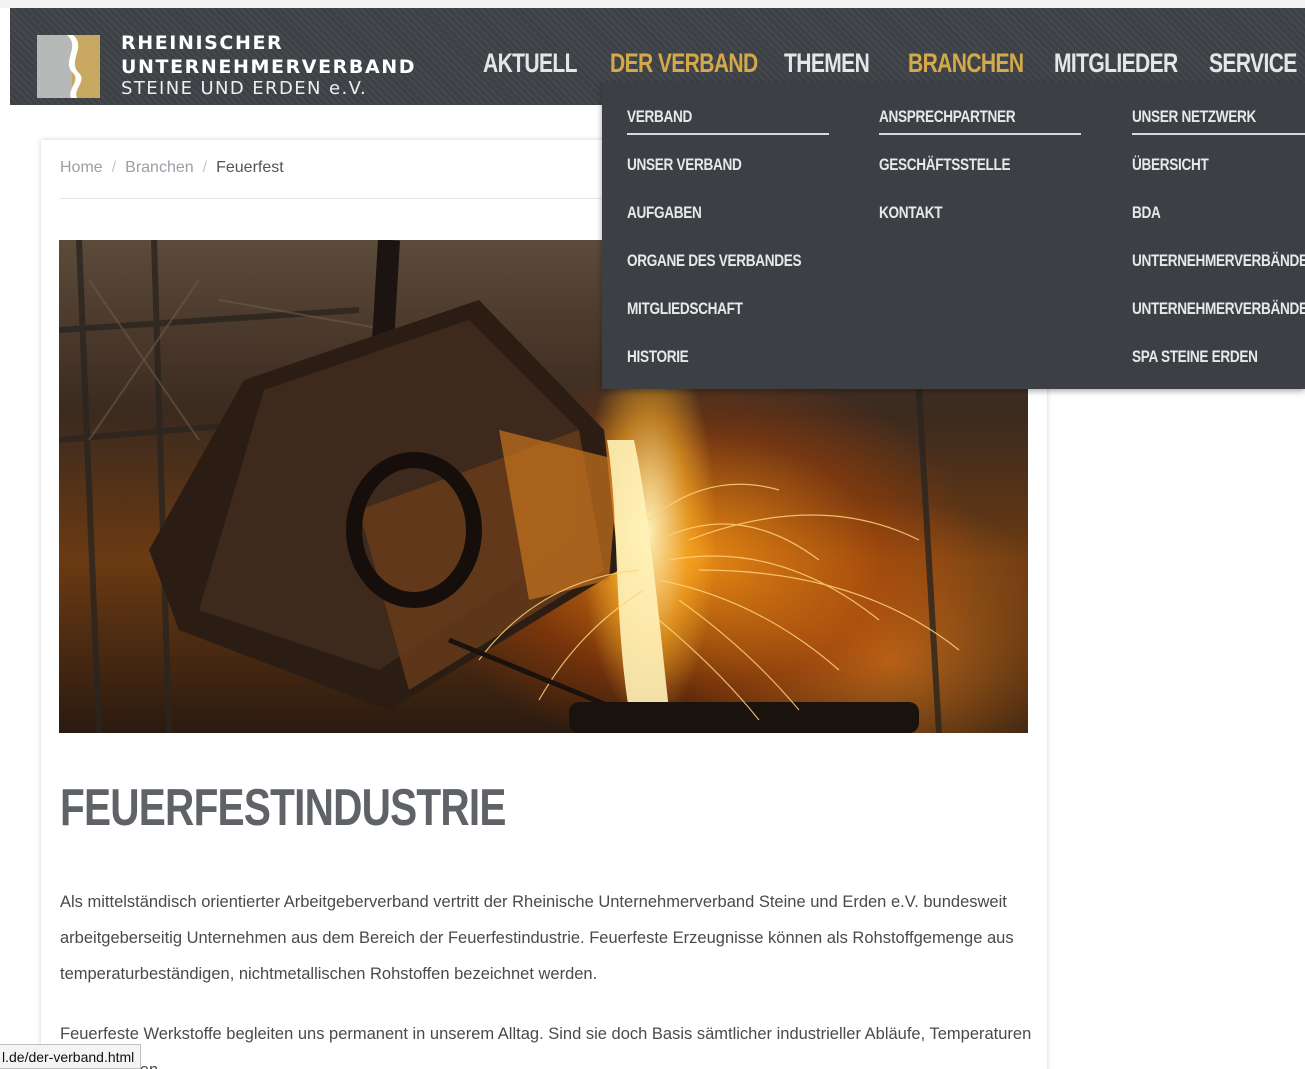 This screenshot has height=1069, width=1305. I want to click on logo-line-1: RHEINISCHER, so click(202, 43).